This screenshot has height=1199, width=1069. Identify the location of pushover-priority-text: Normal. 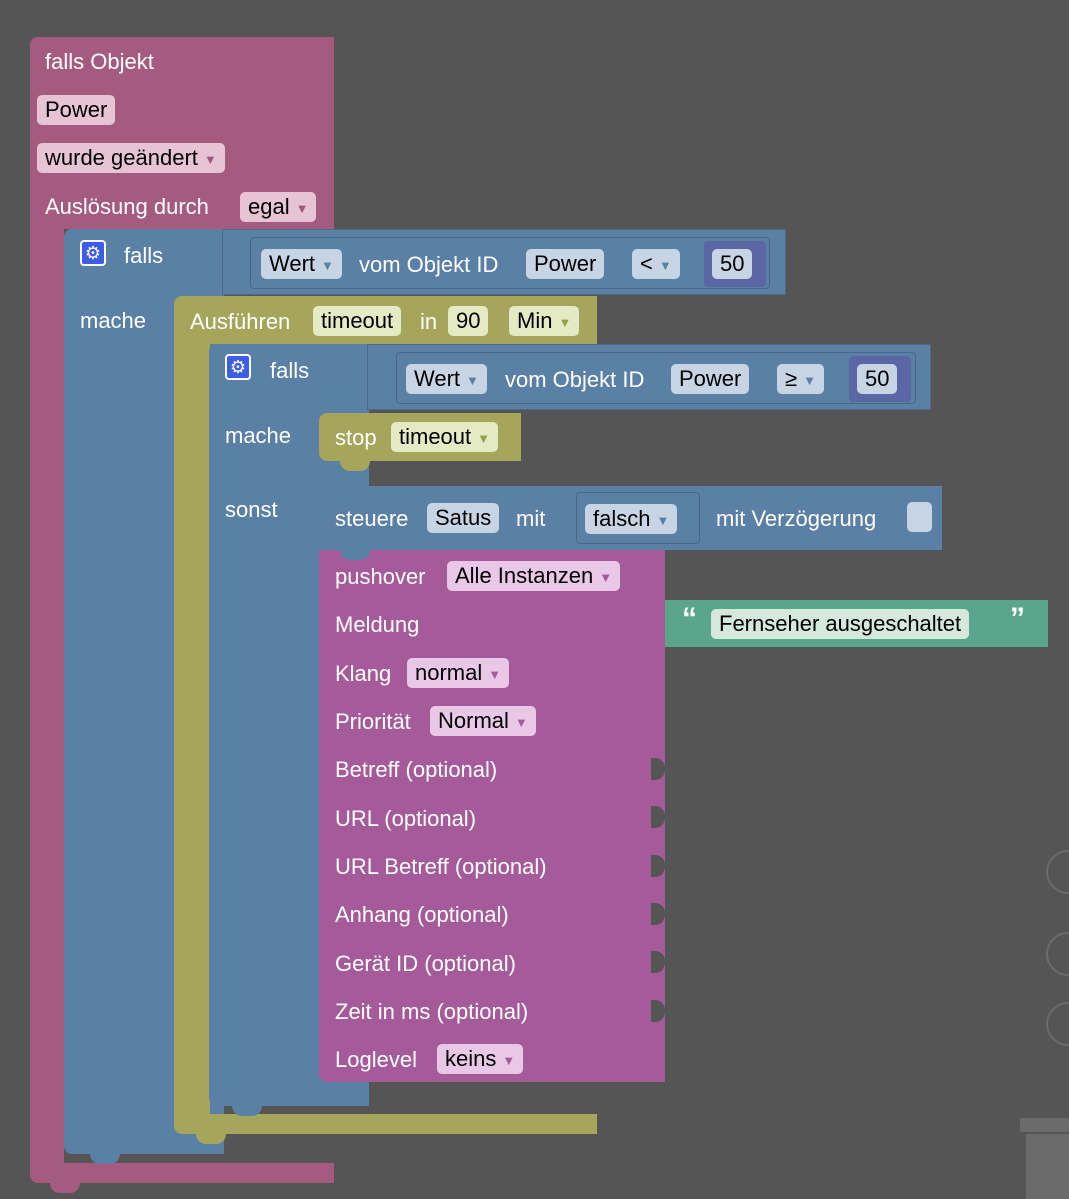
(473, 720).